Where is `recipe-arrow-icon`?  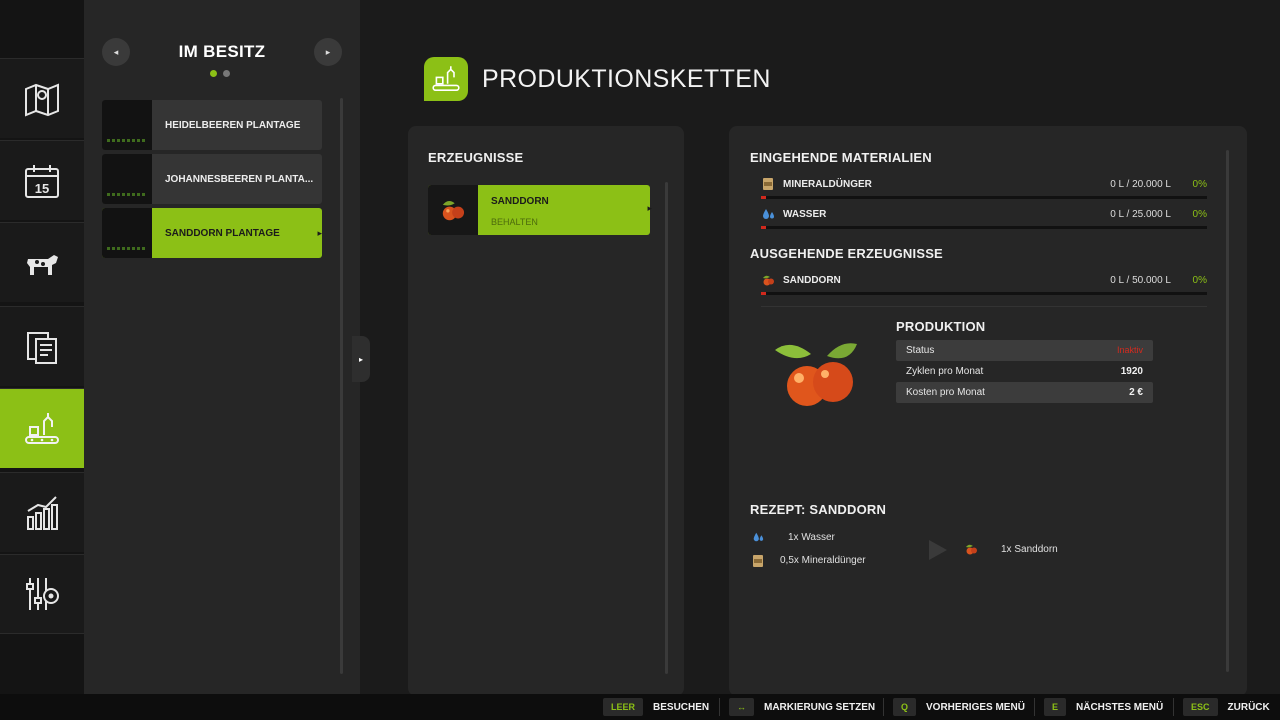 recipe-arrow-icon is located at coordinates (938, 550).